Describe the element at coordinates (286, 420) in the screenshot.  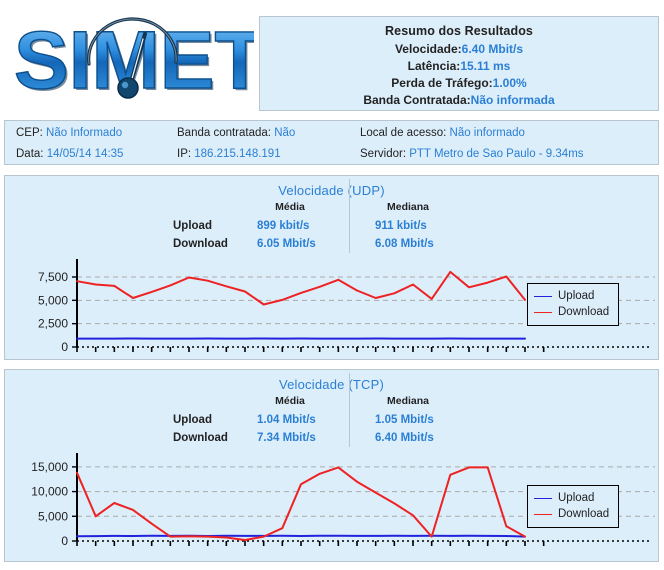
I see `tcp-upload-media: 1.04 Mbit/s` at that location.